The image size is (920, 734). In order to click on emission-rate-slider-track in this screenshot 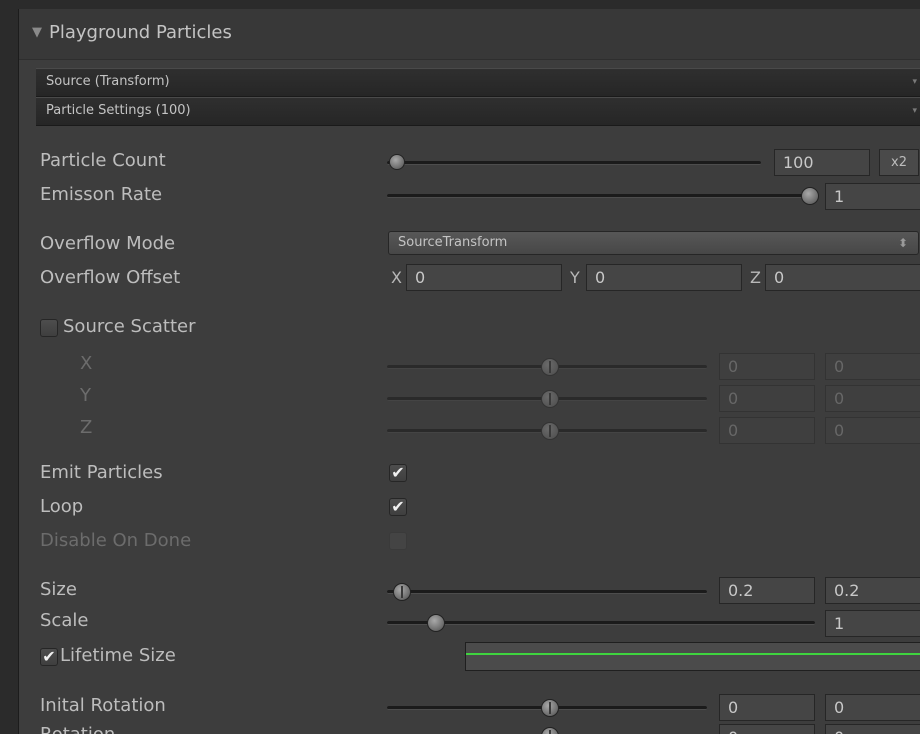, I will do `click(601, 196)`.